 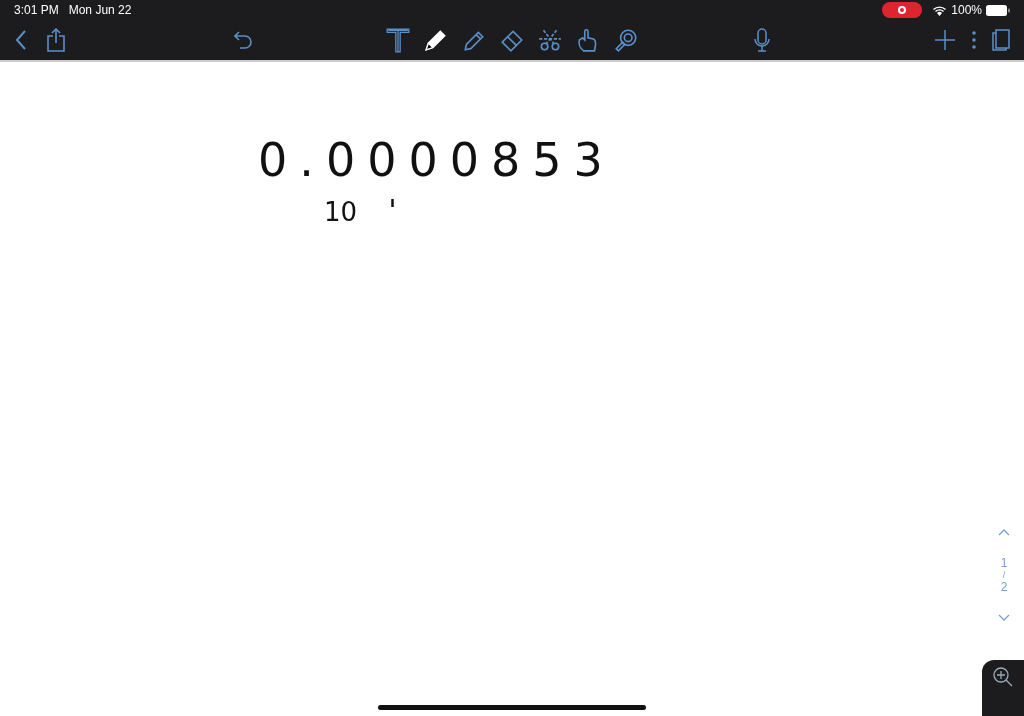 What do you see at coordinates (966, 10) in the screenshot?
I see `battery-percent: 100%` at bounding box center [966, 10].